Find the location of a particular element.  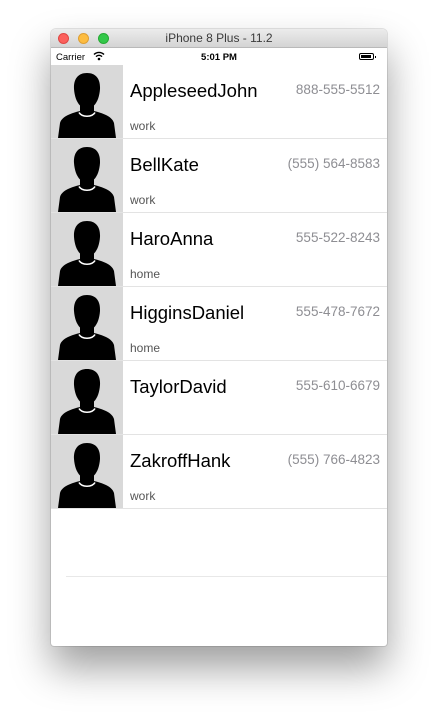

contact-name: HigginsDaniel is located at coordinates (187, 312).